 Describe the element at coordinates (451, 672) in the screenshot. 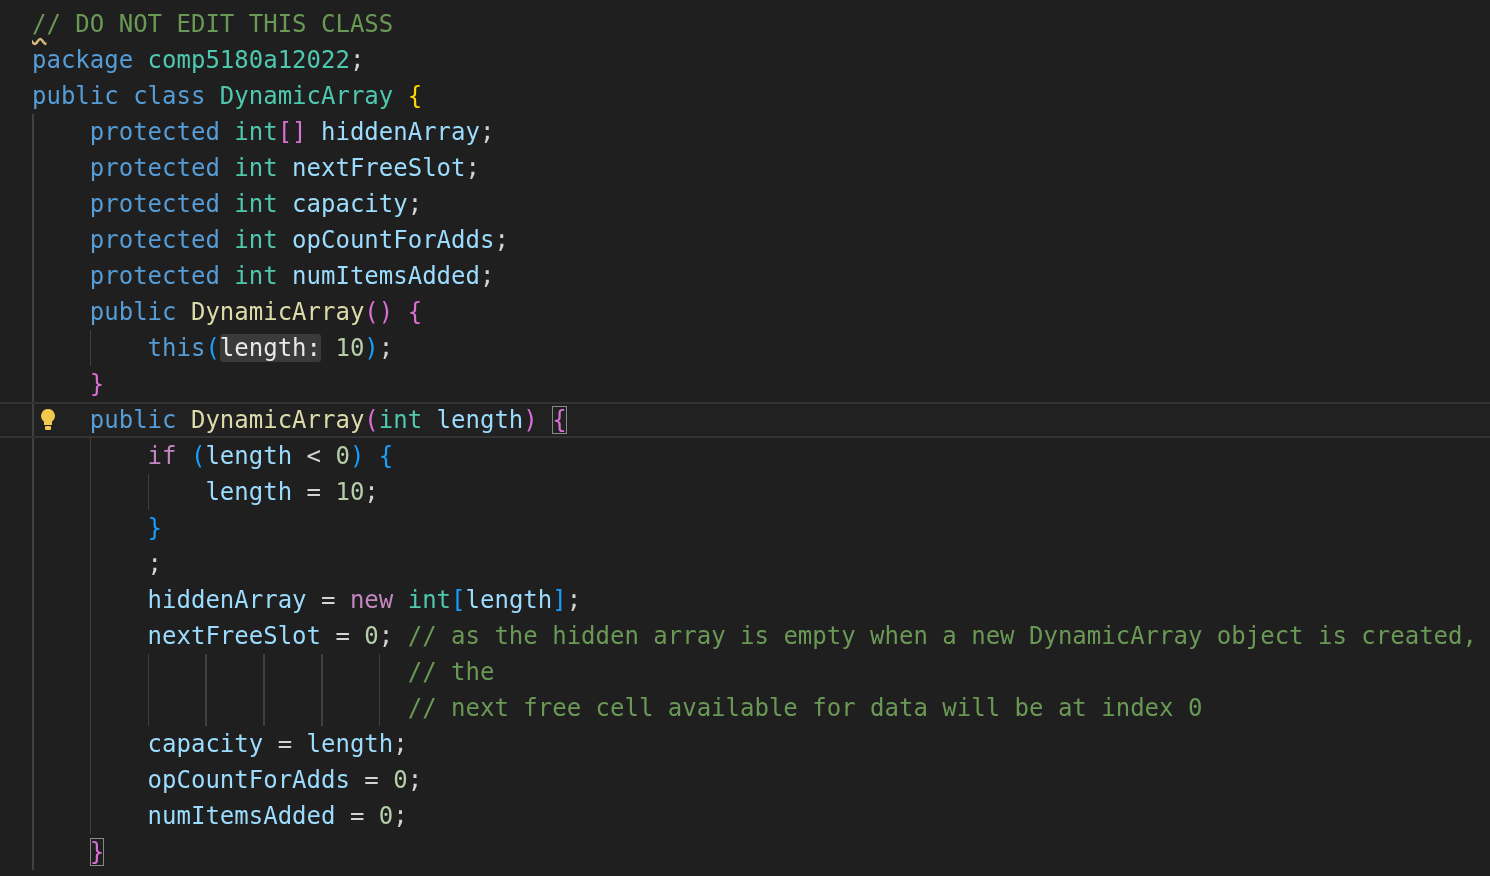

I see `comment: // the` at that location.